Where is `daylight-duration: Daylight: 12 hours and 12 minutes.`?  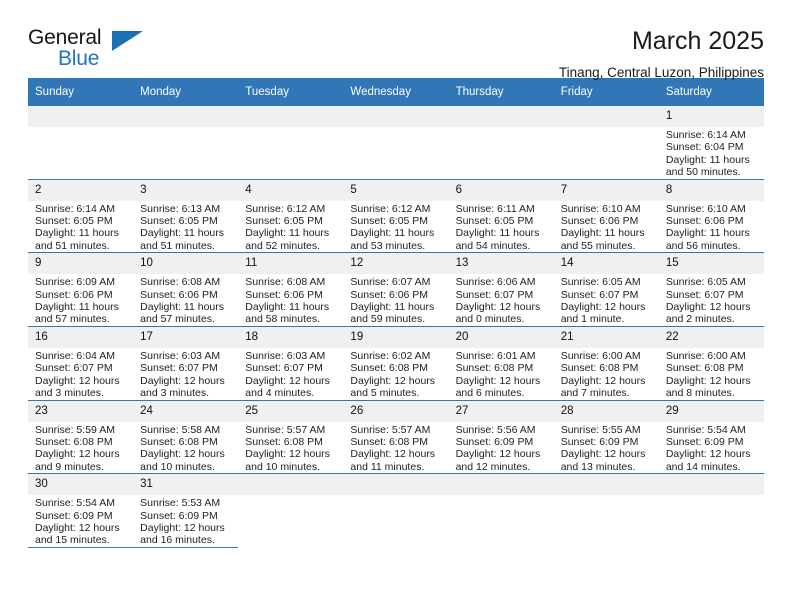
daylight-duration: Daylight: 12 hours and 12 minutes. is located at coordinates (498, 460).